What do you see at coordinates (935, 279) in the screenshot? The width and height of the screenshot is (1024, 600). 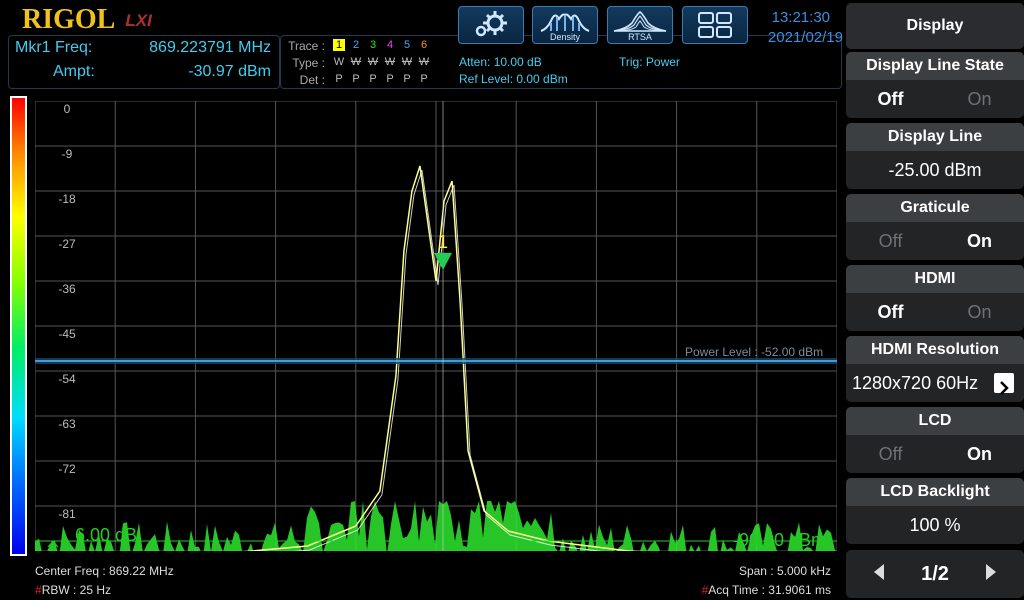 I see `menu-label: HDMI` at bounding box center [935, 279].